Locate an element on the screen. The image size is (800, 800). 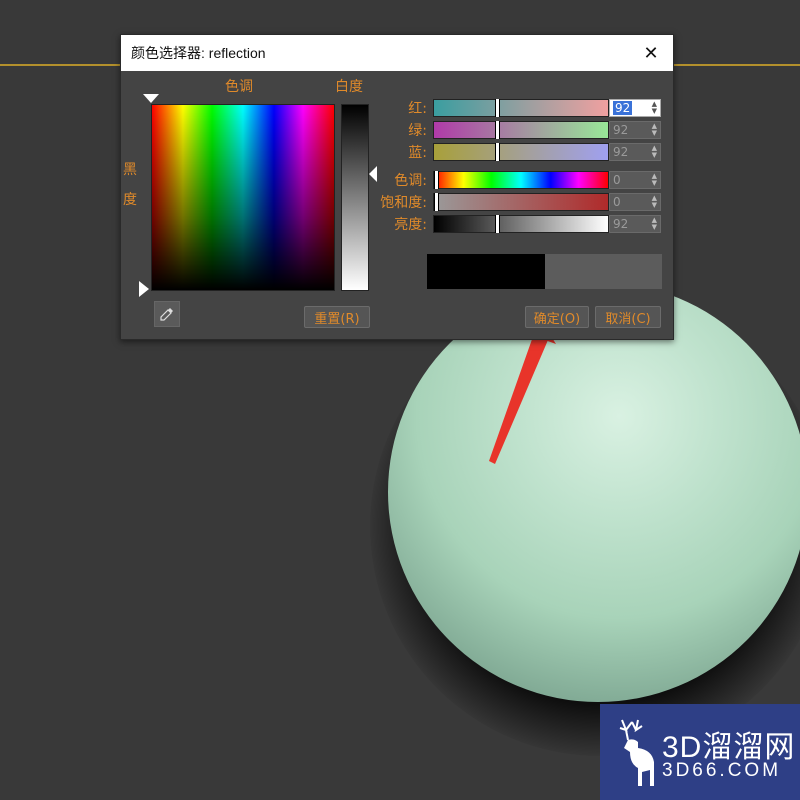
dialog-title: 颜色选择器: reflection is located at coordinates (198, 53).